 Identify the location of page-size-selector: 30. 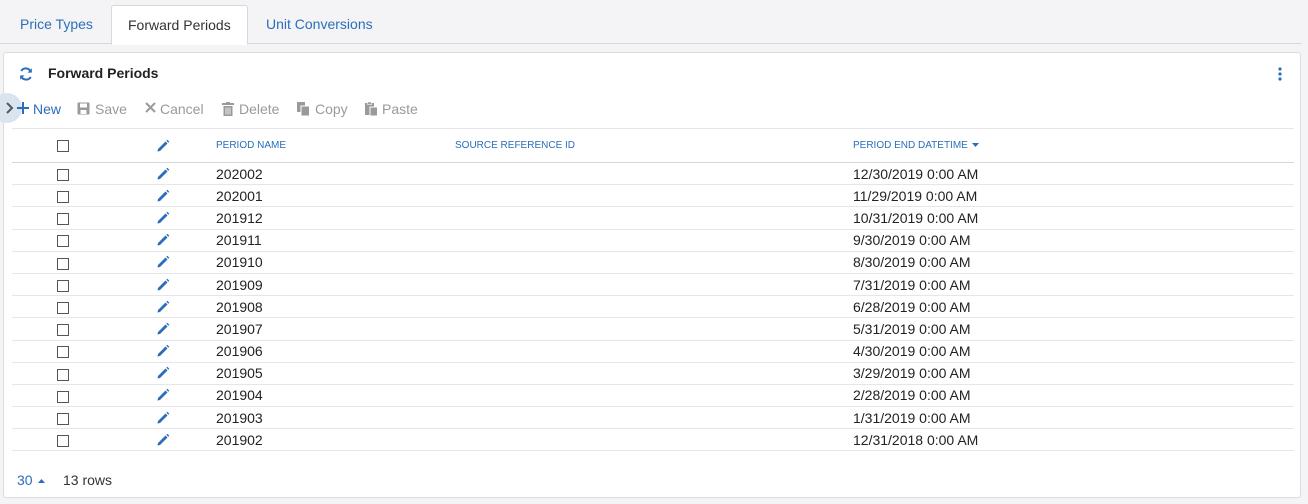
(31, 480).